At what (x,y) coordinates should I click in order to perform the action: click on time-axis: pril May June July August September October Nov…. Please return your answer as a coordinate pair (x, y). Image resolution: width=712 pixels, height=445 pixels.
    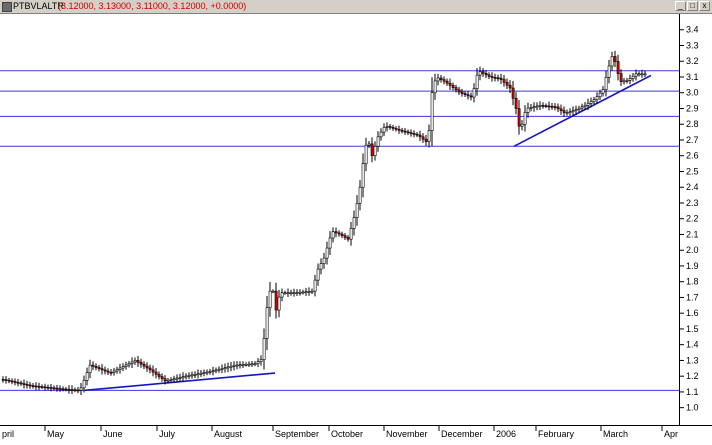
    Looking at the image, I should click on (356, 432).